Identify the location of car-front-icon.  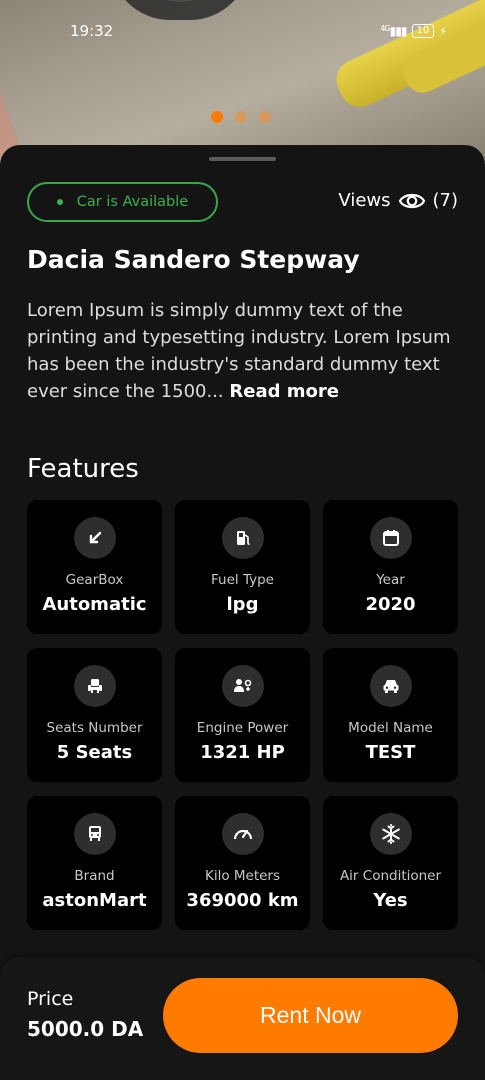
(391, 686).